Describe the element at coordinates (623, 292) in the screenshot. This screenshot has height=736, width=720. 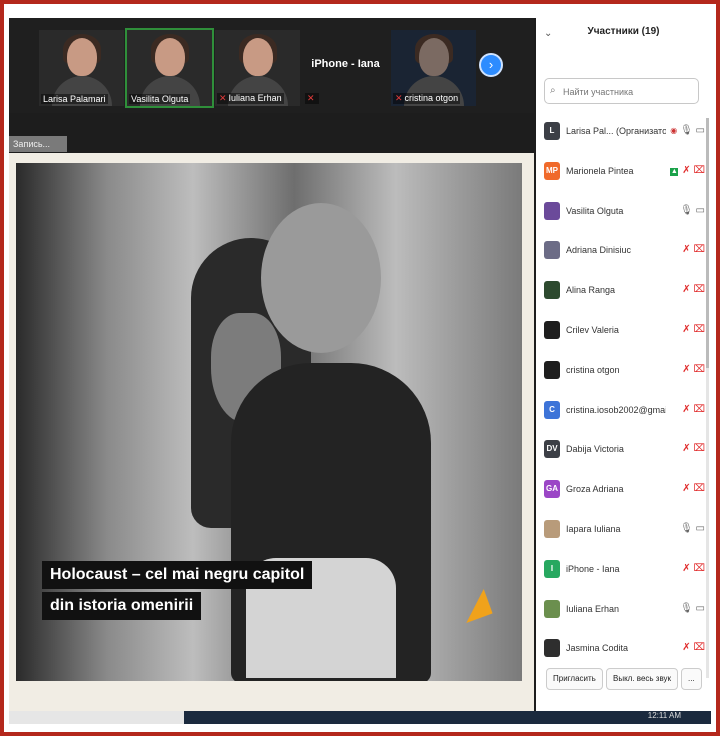
I see `participant-row: Alina Ranga ✗ ⌧` at that location.